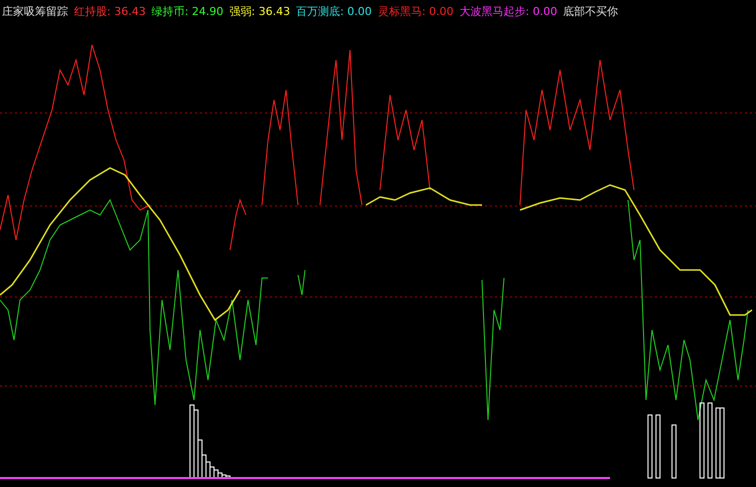 The width and height of the screenshot is (756, 487). I want to click on indicator-title: 庄家吸筹留踪, so click(35, 11).